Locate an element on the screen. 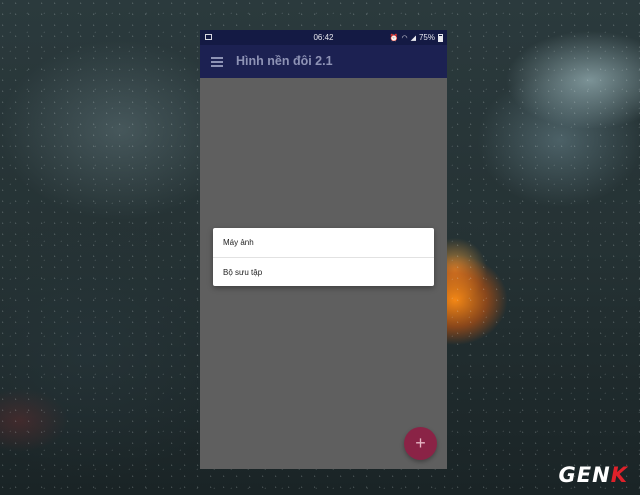  image-source-dialog: Máy ảnh Bộ sưu tập is located at coordinates (323, 257).